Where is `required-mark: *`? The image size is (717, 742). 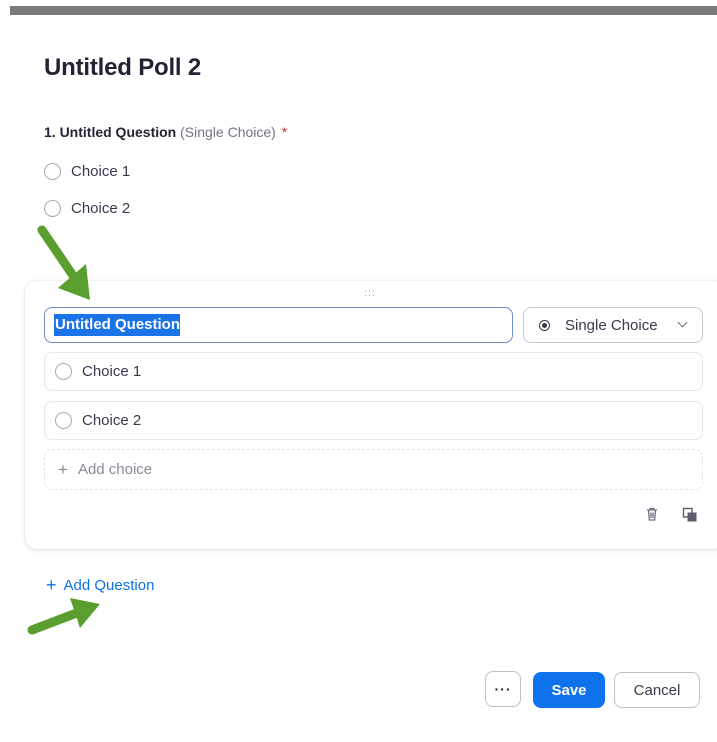
required-mark: * is located at coordinates (284, 132).